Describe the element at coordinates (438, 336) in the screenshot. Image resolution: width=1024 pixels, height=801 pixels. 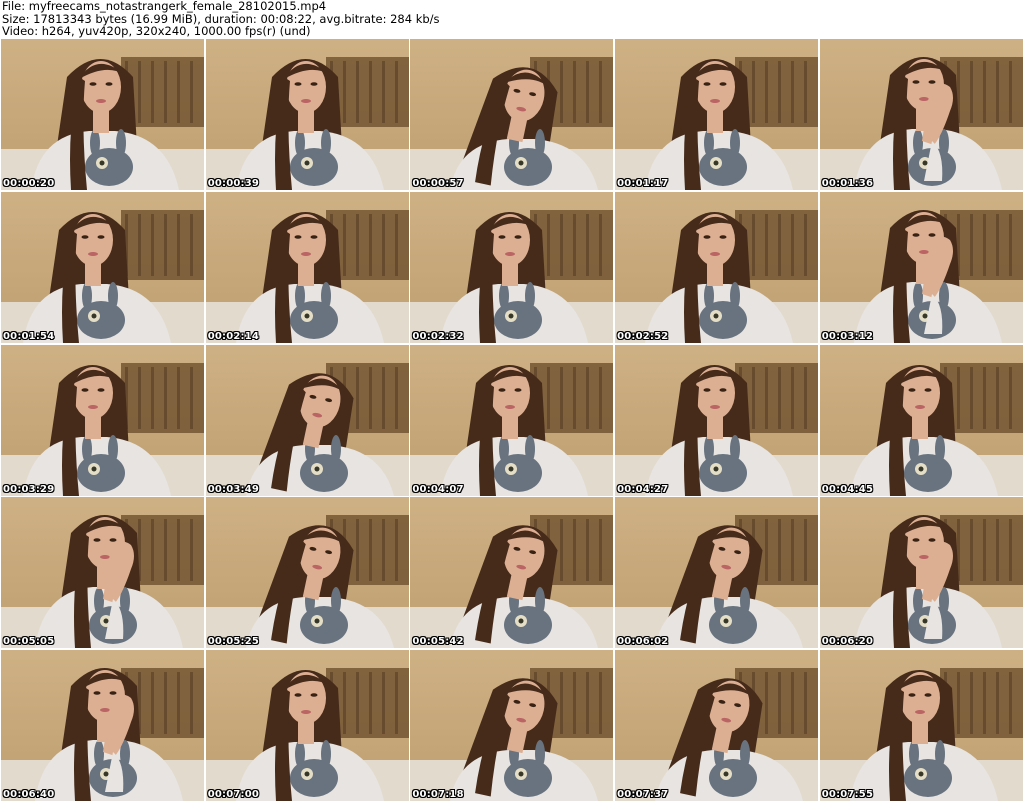
I see `frame-timestamp: 00:02:32` at that location.